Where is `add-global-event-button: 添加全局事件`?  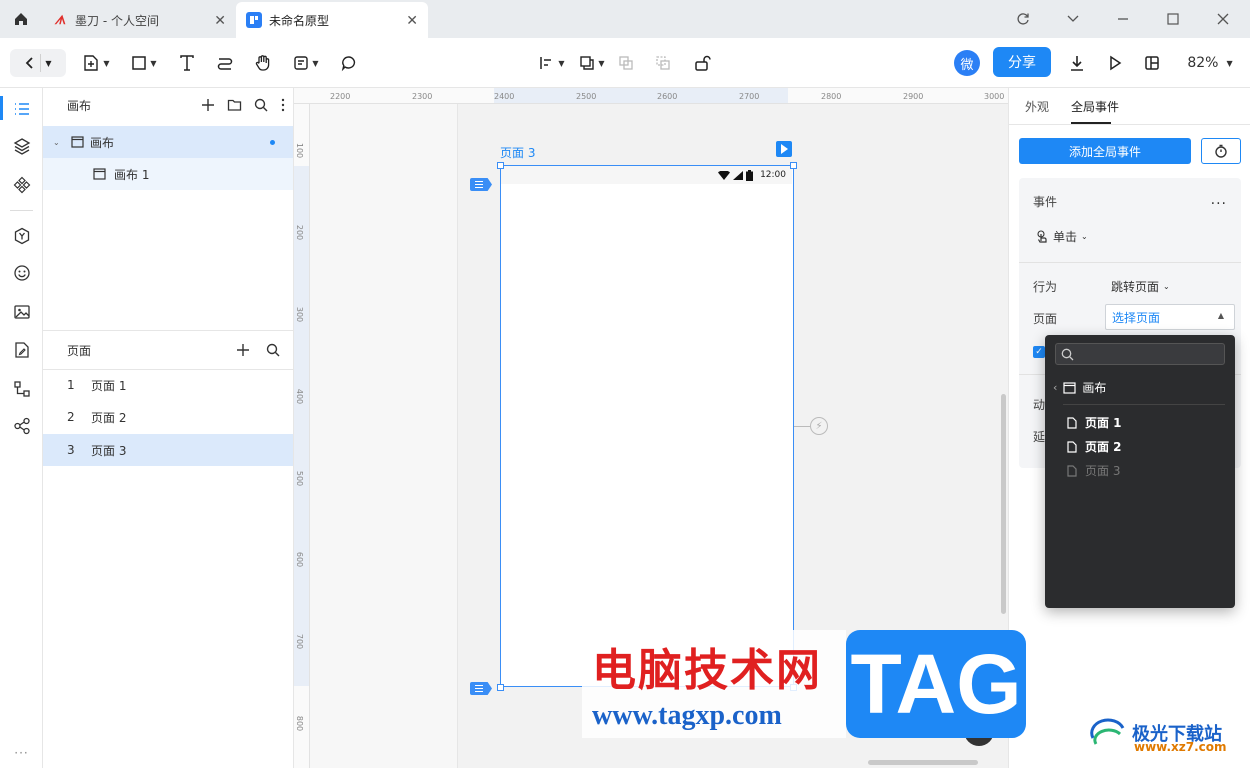 add-global-event-button: 添加全局事件 is located at coordinates (1105, 151).